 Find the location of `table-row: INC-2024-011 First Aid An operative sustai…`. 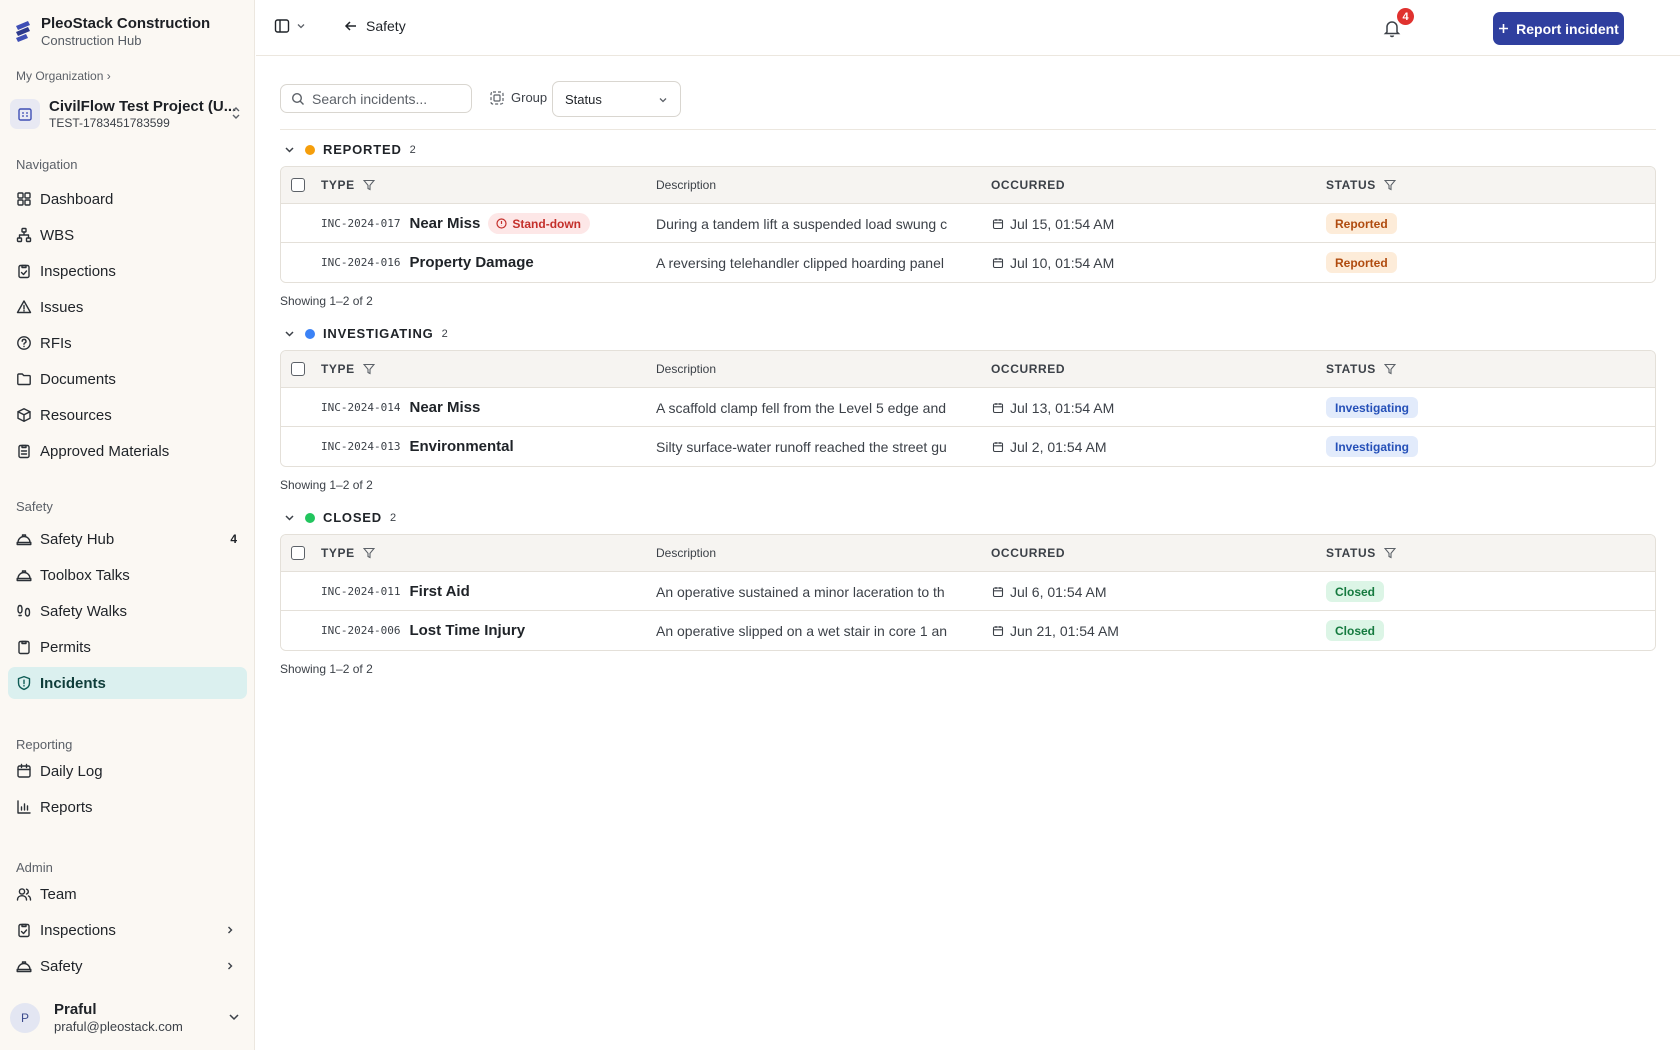

table-row: INC-2024-011 First Aid An operative sustai… is located at coordinates (968, 591).